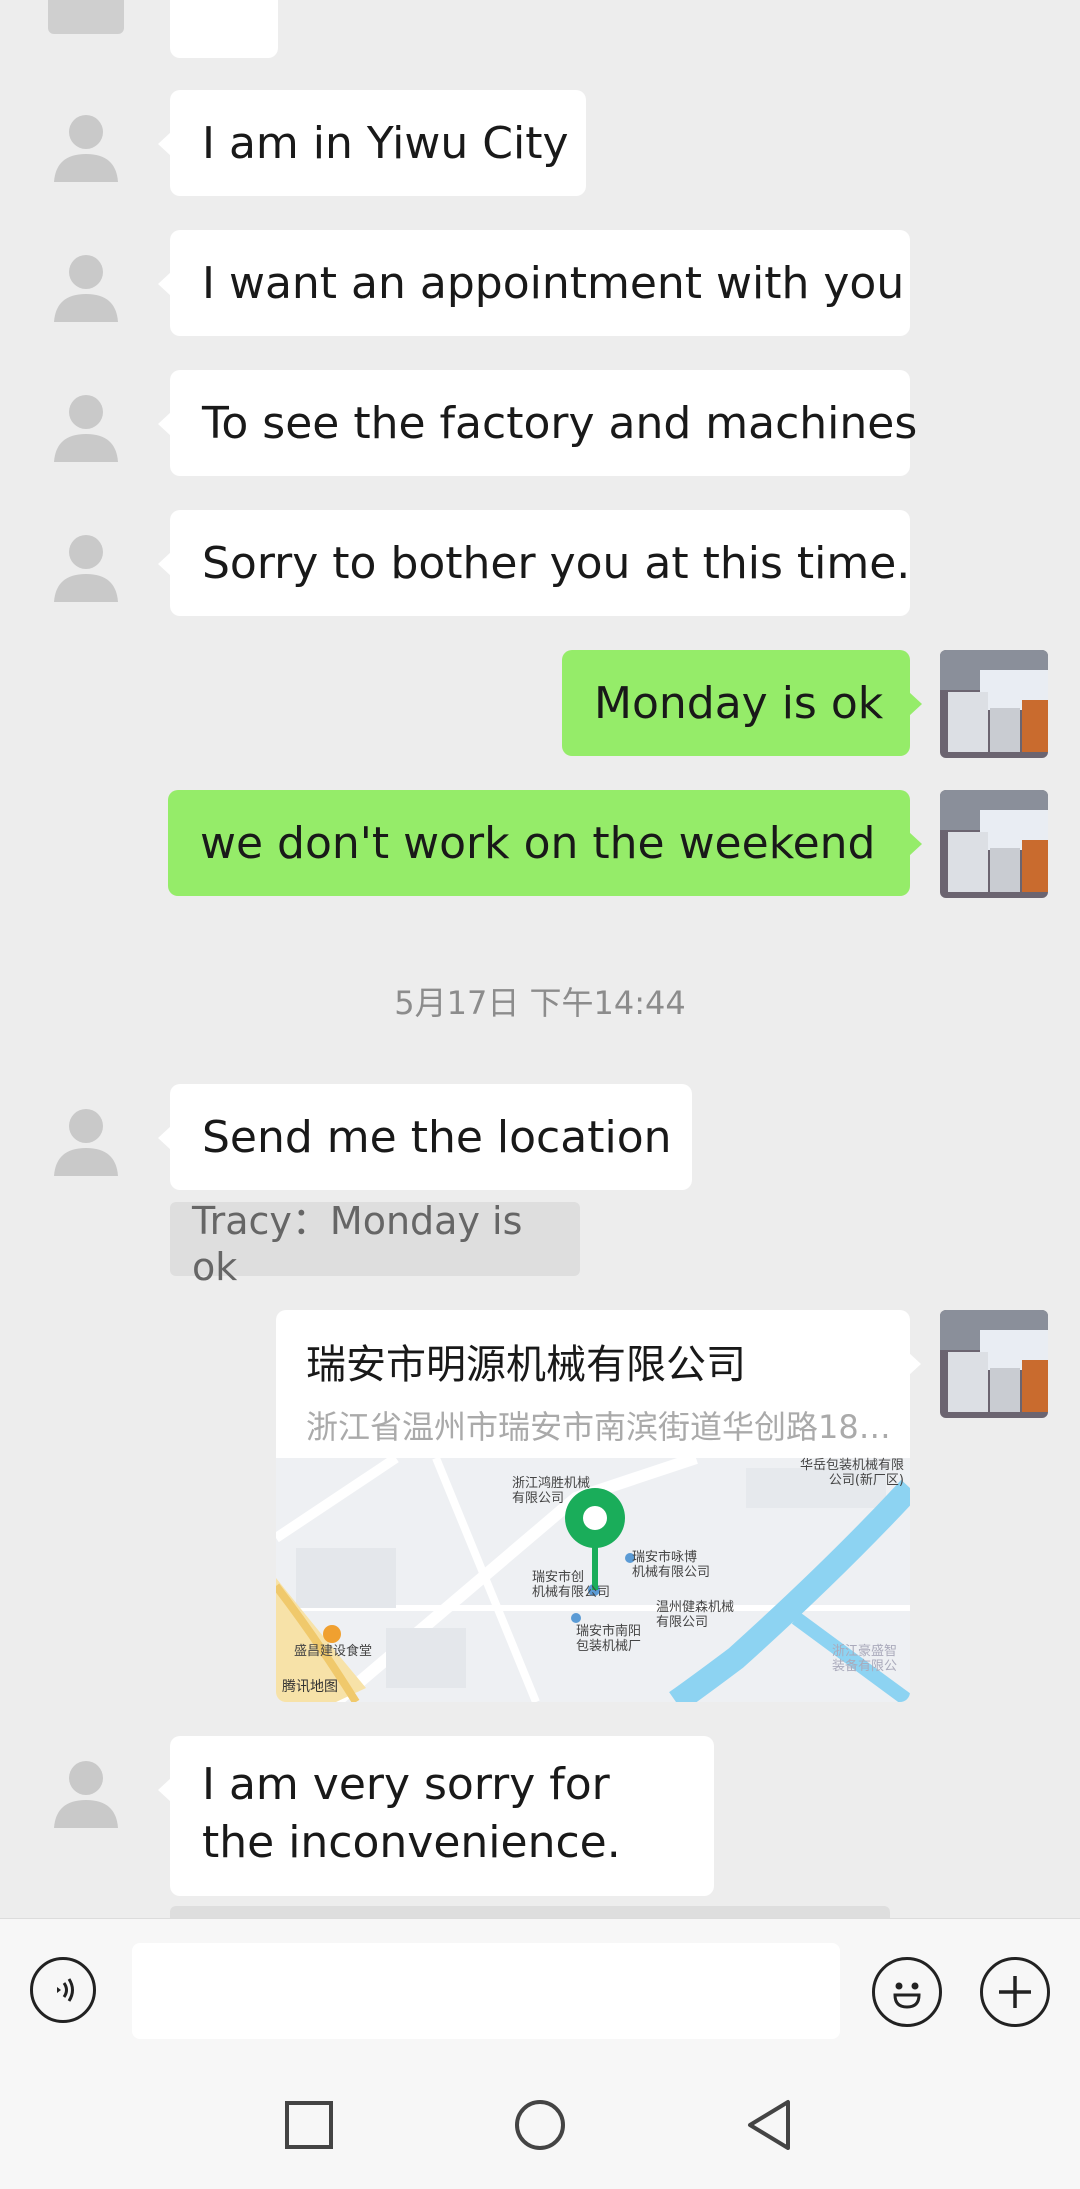  What do you see at coordinates (742, 703) in the screenshot?
I see `sent-message: Monday is ok` at bounding box center [742, 703].